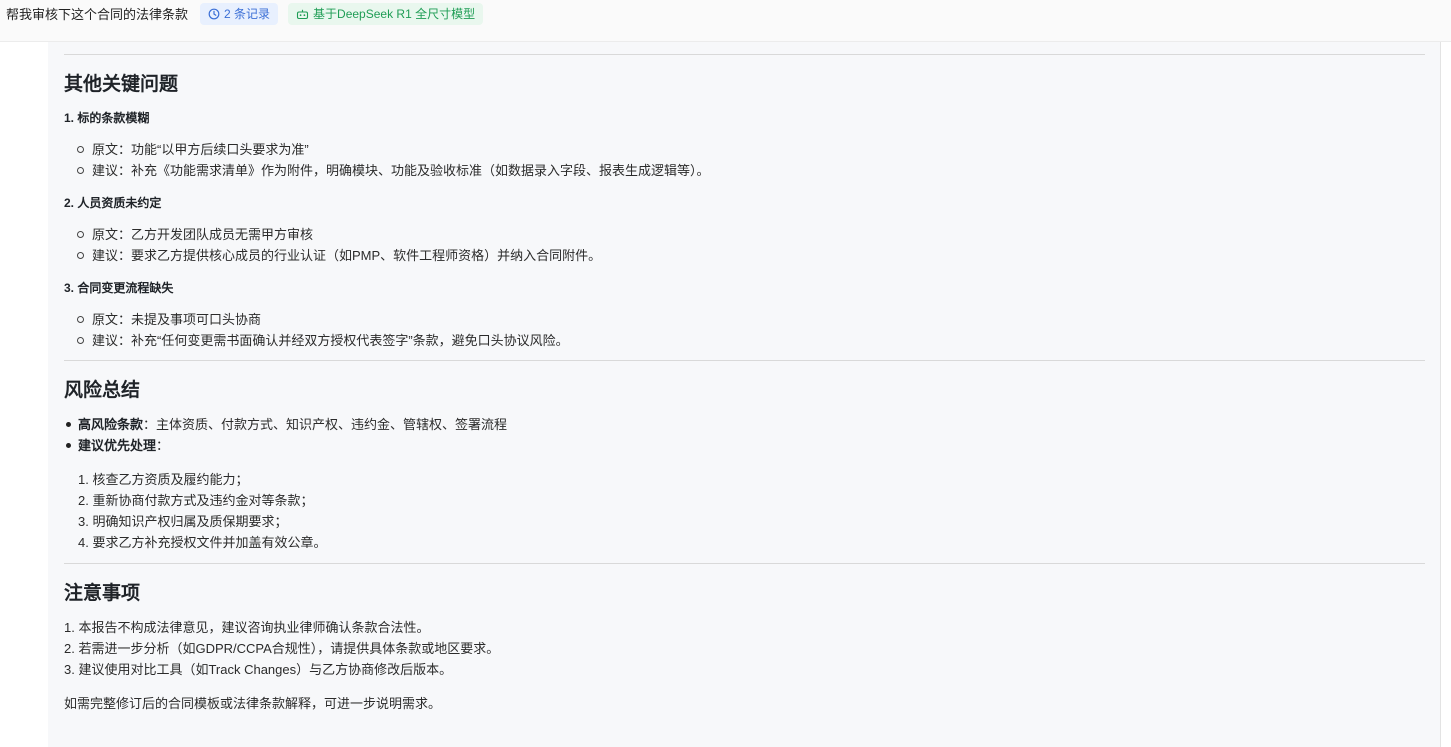 This screenshot has width=1451, height=747. Describe the element at coordinates (97, 14) in the screenshot. I see `user-query: 帮我审核下这个合同的法律条款` at that location.